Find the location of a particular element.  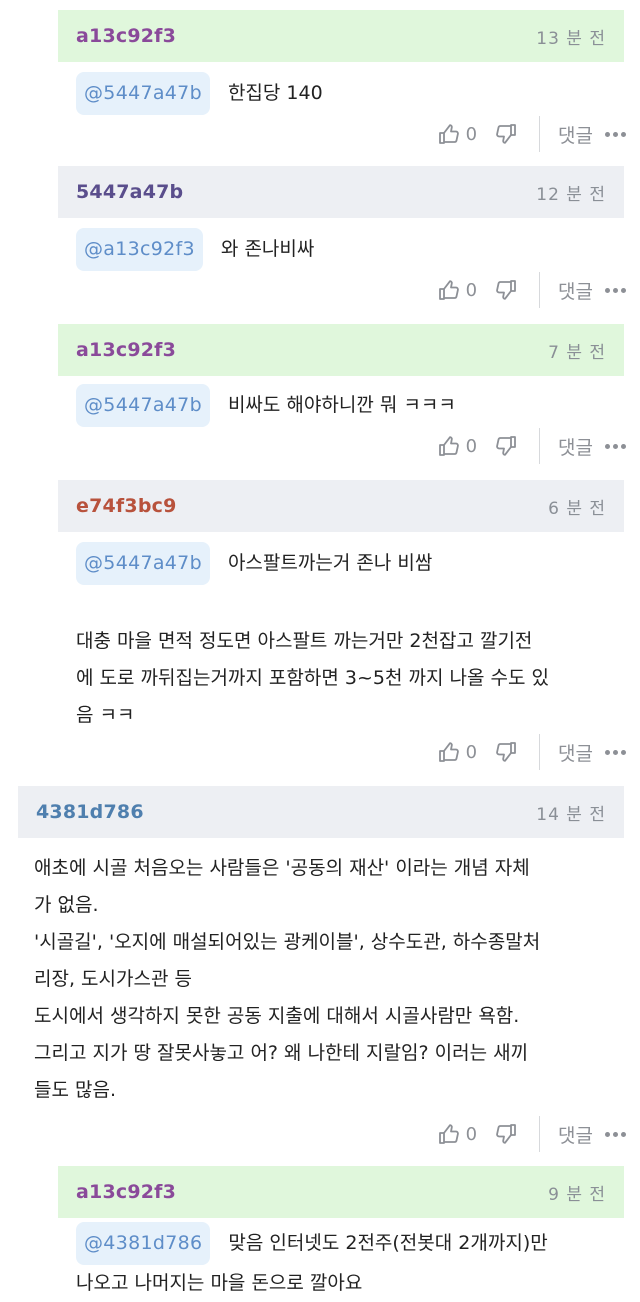

comment-text: 한집당 140 is located at coordinates (275, 93).